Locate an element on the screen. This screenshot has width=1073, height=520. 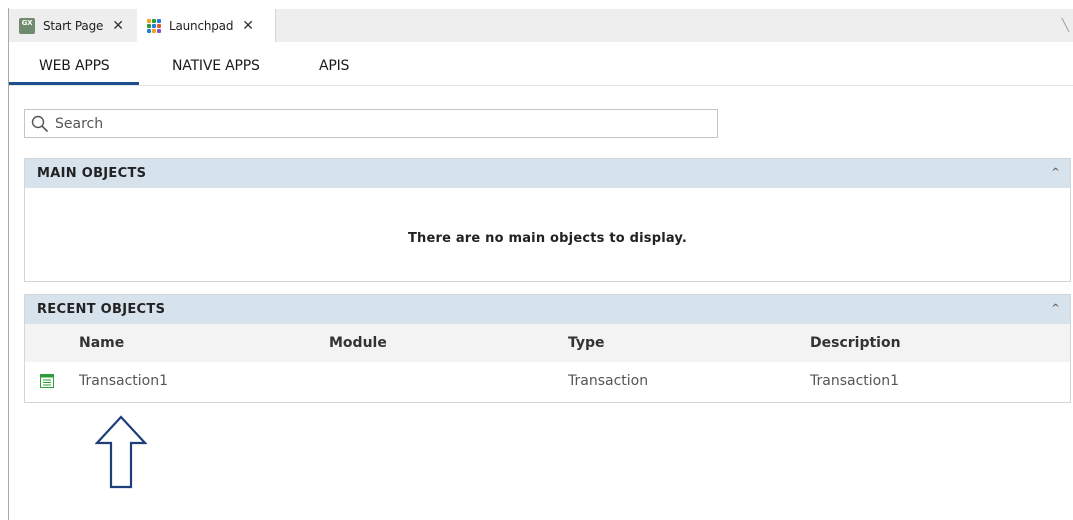
cell-type: Transaction is located at coordinates (608, 381).